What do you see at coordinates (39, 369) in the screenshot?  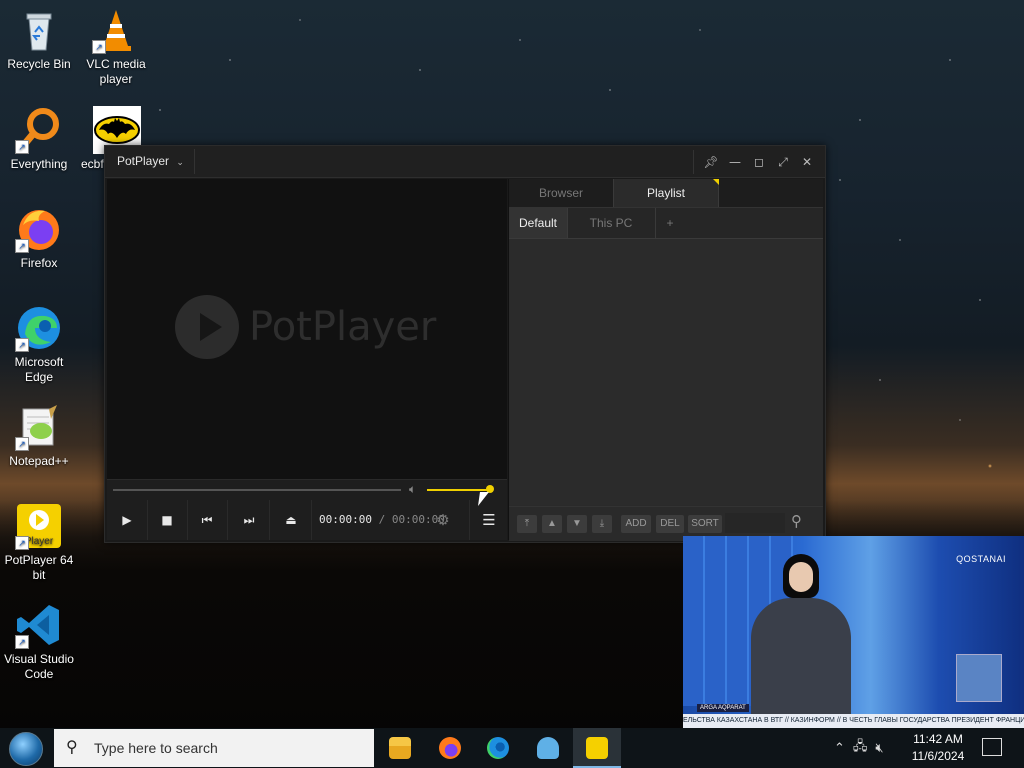 I see `desktop-icon-label: Microsoft Edge` at bounding box center [39, 369].